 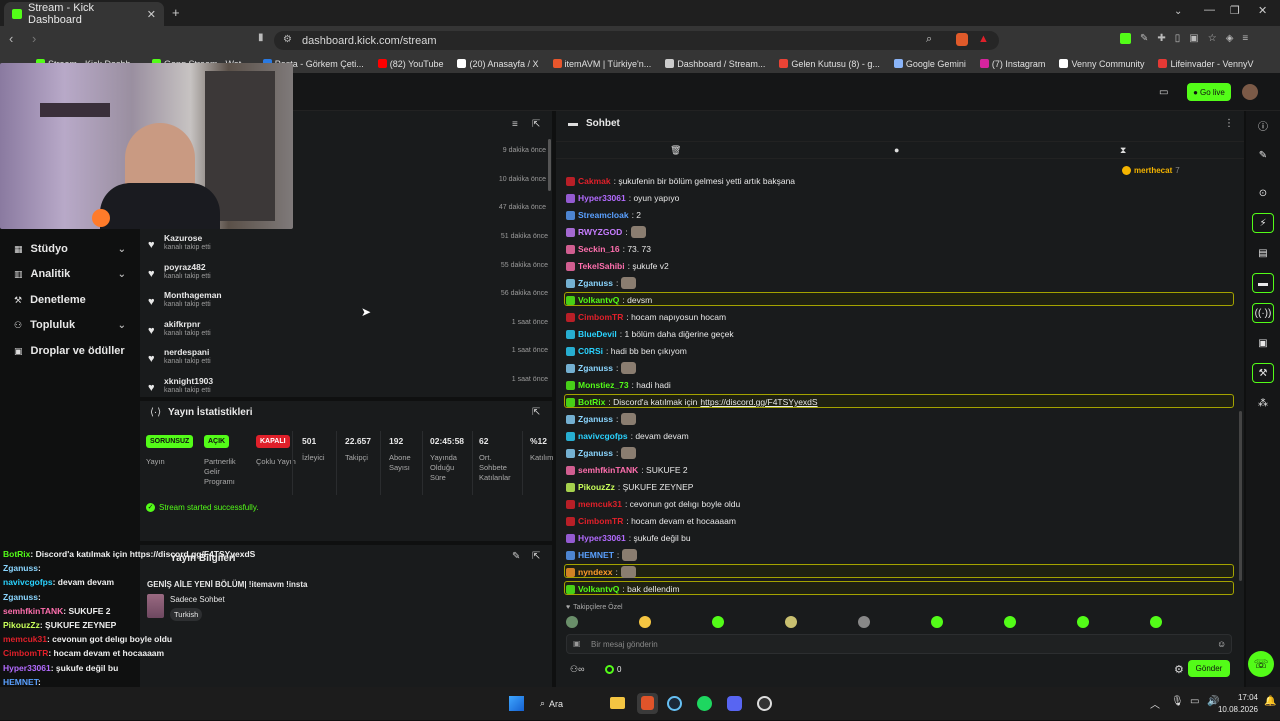 What do you see at coordinates (594, 181) in the screenshot?
I see `chat-username: Cakmak` at bounding box center [594, 181].